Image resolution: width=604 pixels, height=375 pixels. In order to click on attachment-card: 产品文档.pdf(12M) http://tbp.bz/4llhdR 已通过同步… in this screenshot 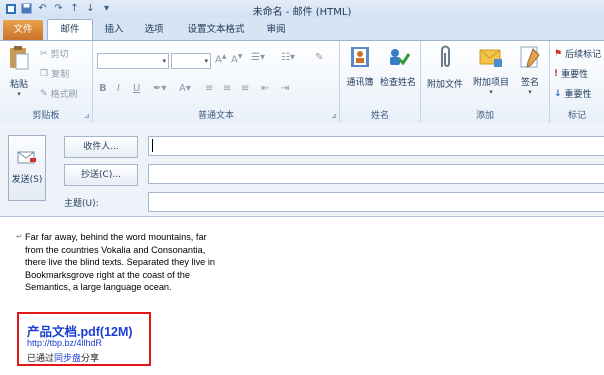, I will do `click(84, 339)`.